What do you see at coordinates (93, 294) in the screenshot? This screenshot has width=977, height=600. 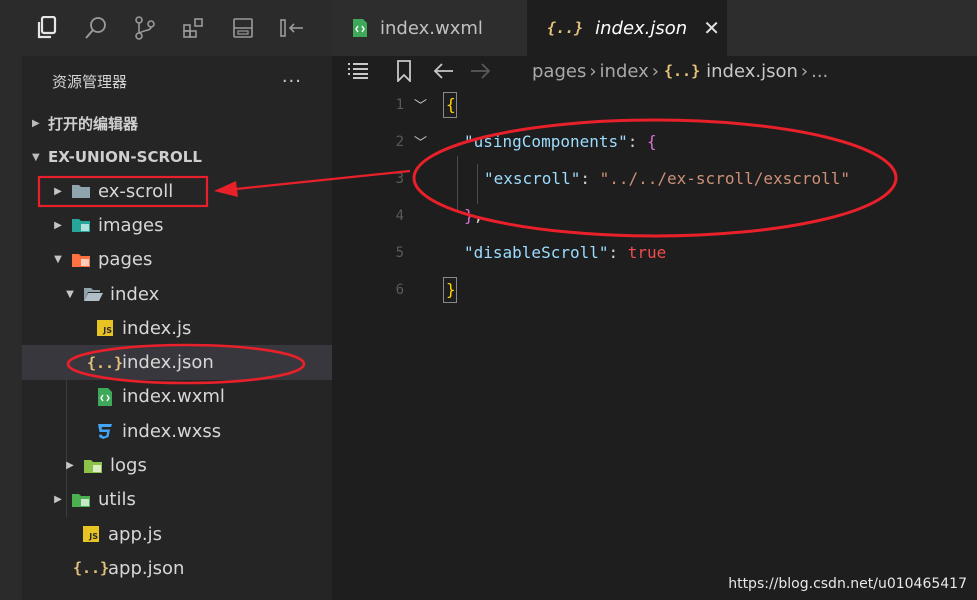 I see `open-folder-icon` at bounding box center [93, 294].